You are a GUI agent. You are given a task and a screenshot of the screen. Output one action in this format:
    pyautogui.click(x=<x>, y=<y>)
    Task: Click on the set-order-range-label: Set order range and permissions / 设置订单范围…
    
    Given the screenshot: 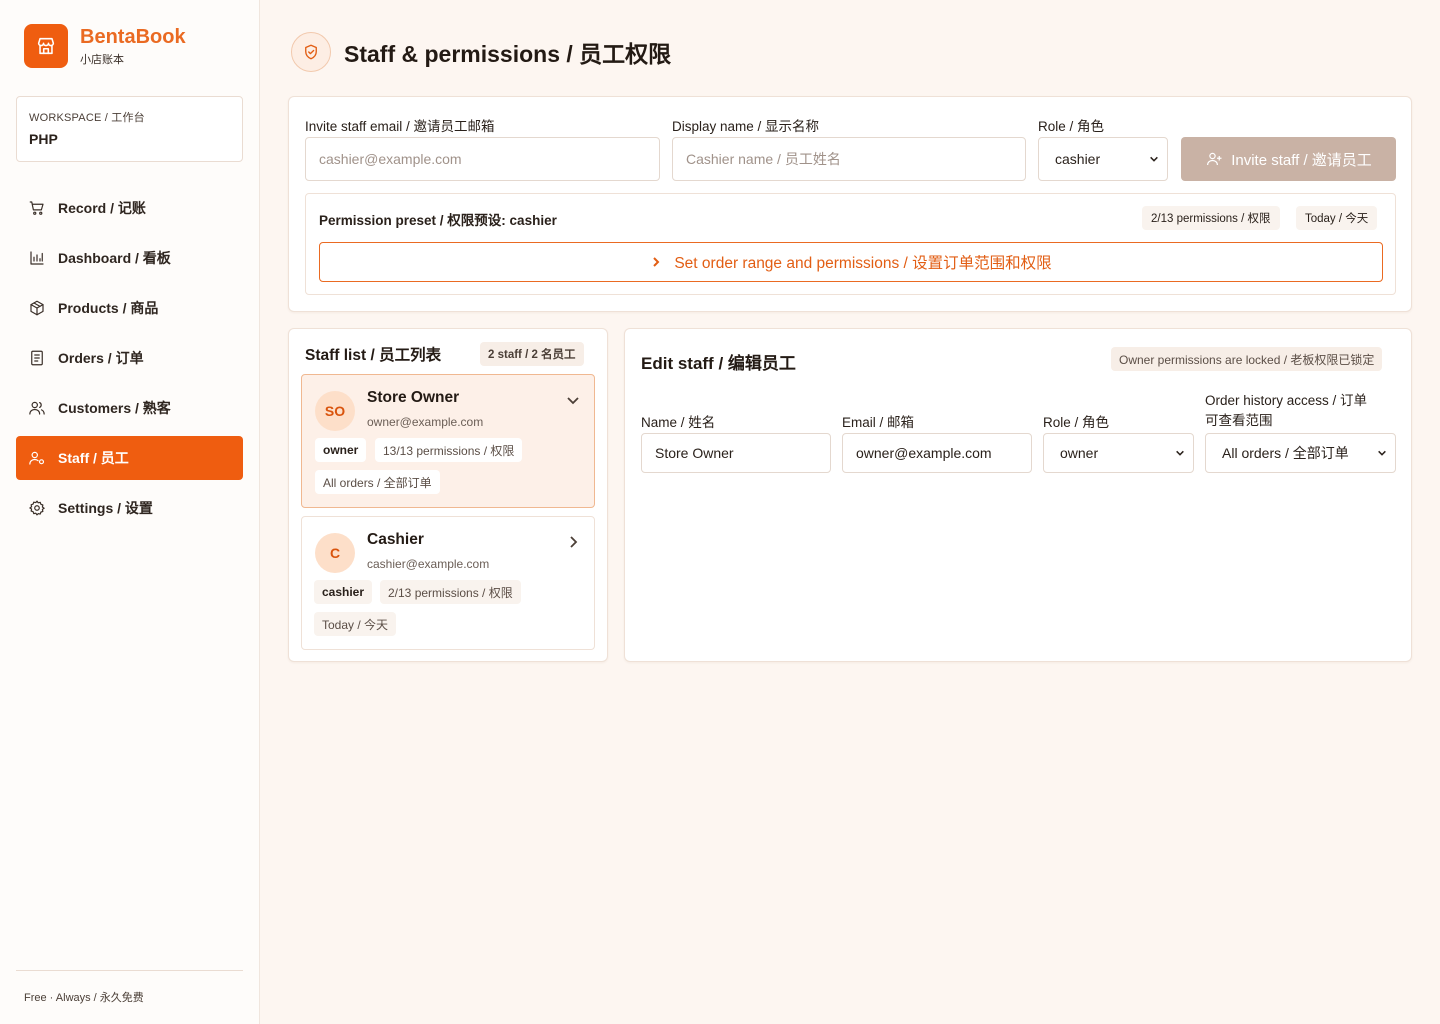 What is the action you would take?
    pyautogui.click(x=863, y=263)
    